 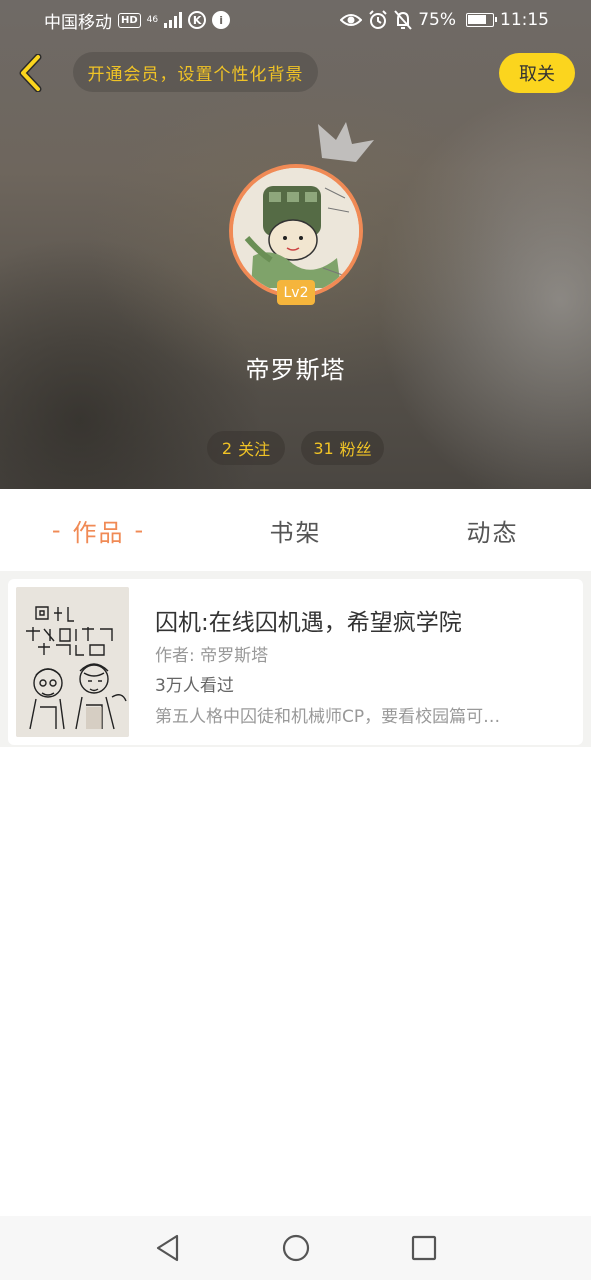 What do you see at coordinates (308, 623) in the screenshot?
I see `book-title: 囚机:在线囚机遇，希望疯学院` at bounding box center [308, 623].